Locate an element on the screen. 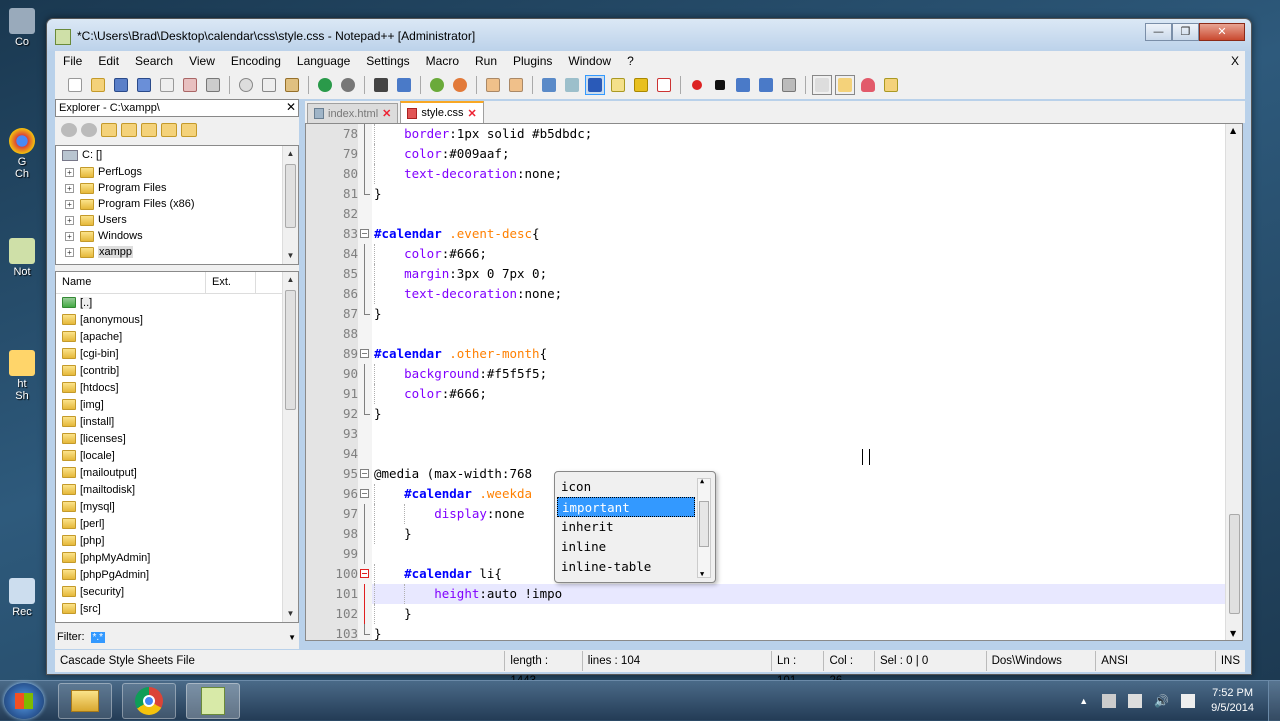 This screenshot has width=1280, height=721. tree-item: + Program Files is located at coordinates (177, 188).